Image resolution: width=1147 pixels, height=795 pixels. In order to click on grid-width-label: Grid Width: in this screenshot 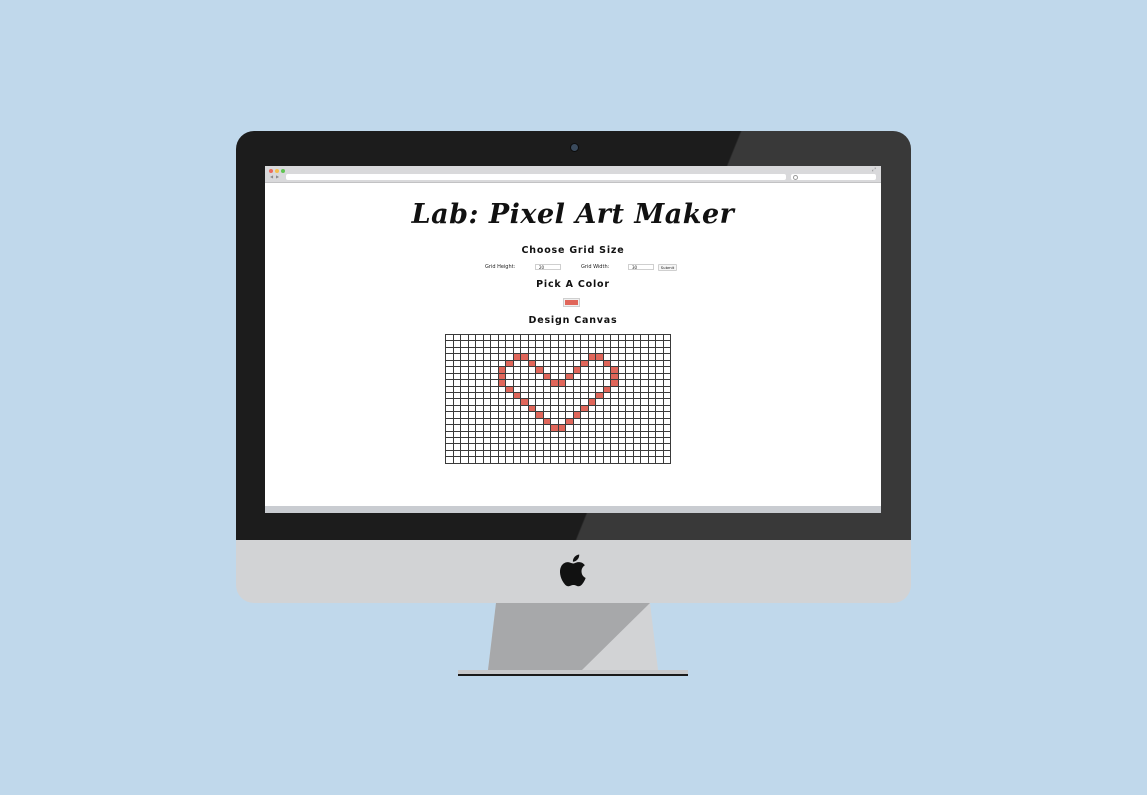, I will do `click(595, 267)`.